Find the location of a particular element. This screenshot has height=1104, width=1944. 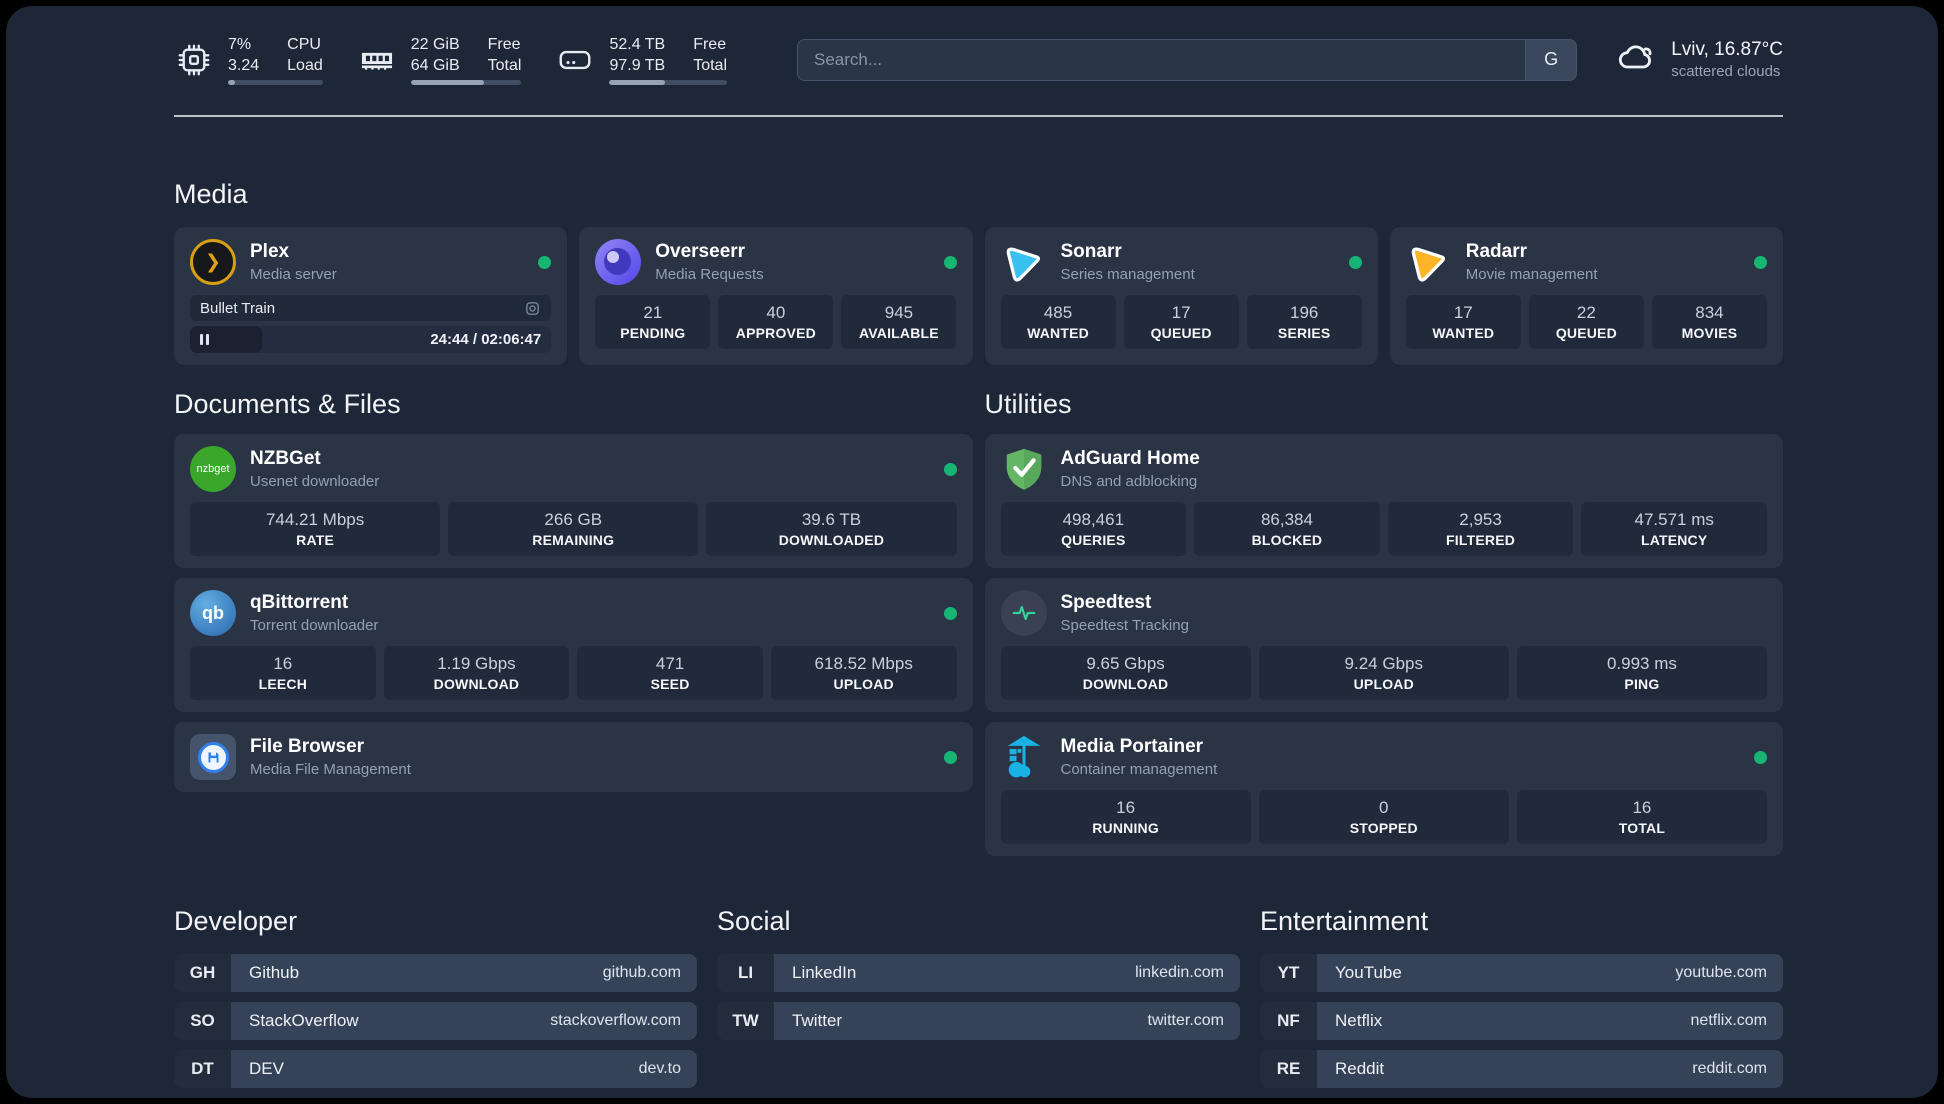

stat-box: 17 QUEUED is located at coordinates (1181, 322).